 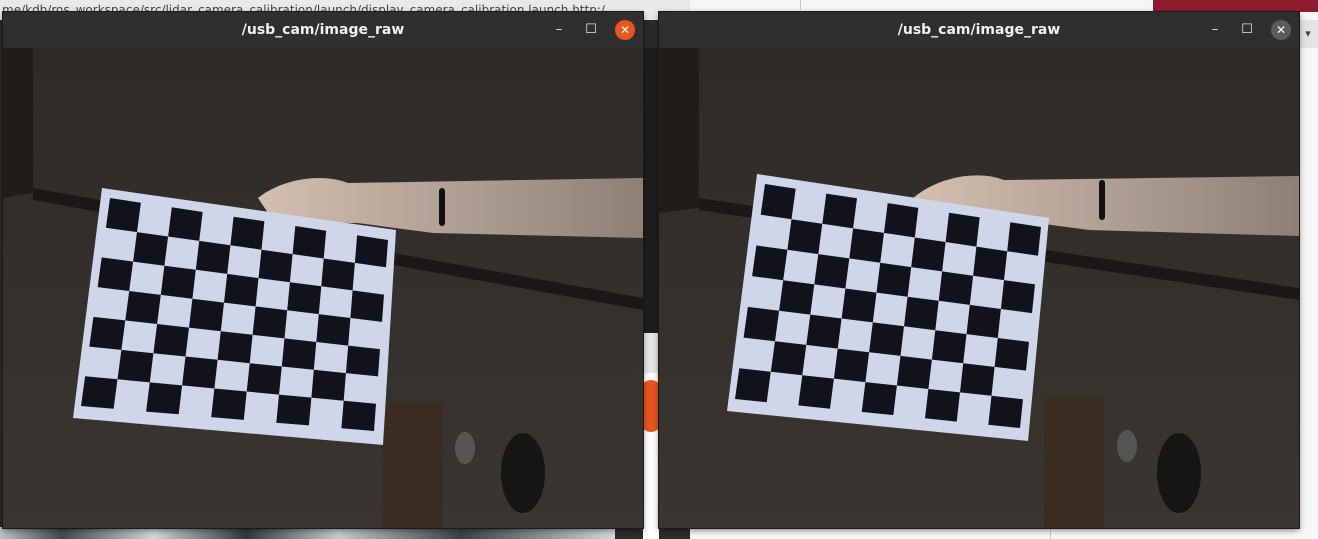 What do you see at coordinates (307, 533) in the screenshot?
I see `background-thumbnail-strip` at bounding box center [307, 533].